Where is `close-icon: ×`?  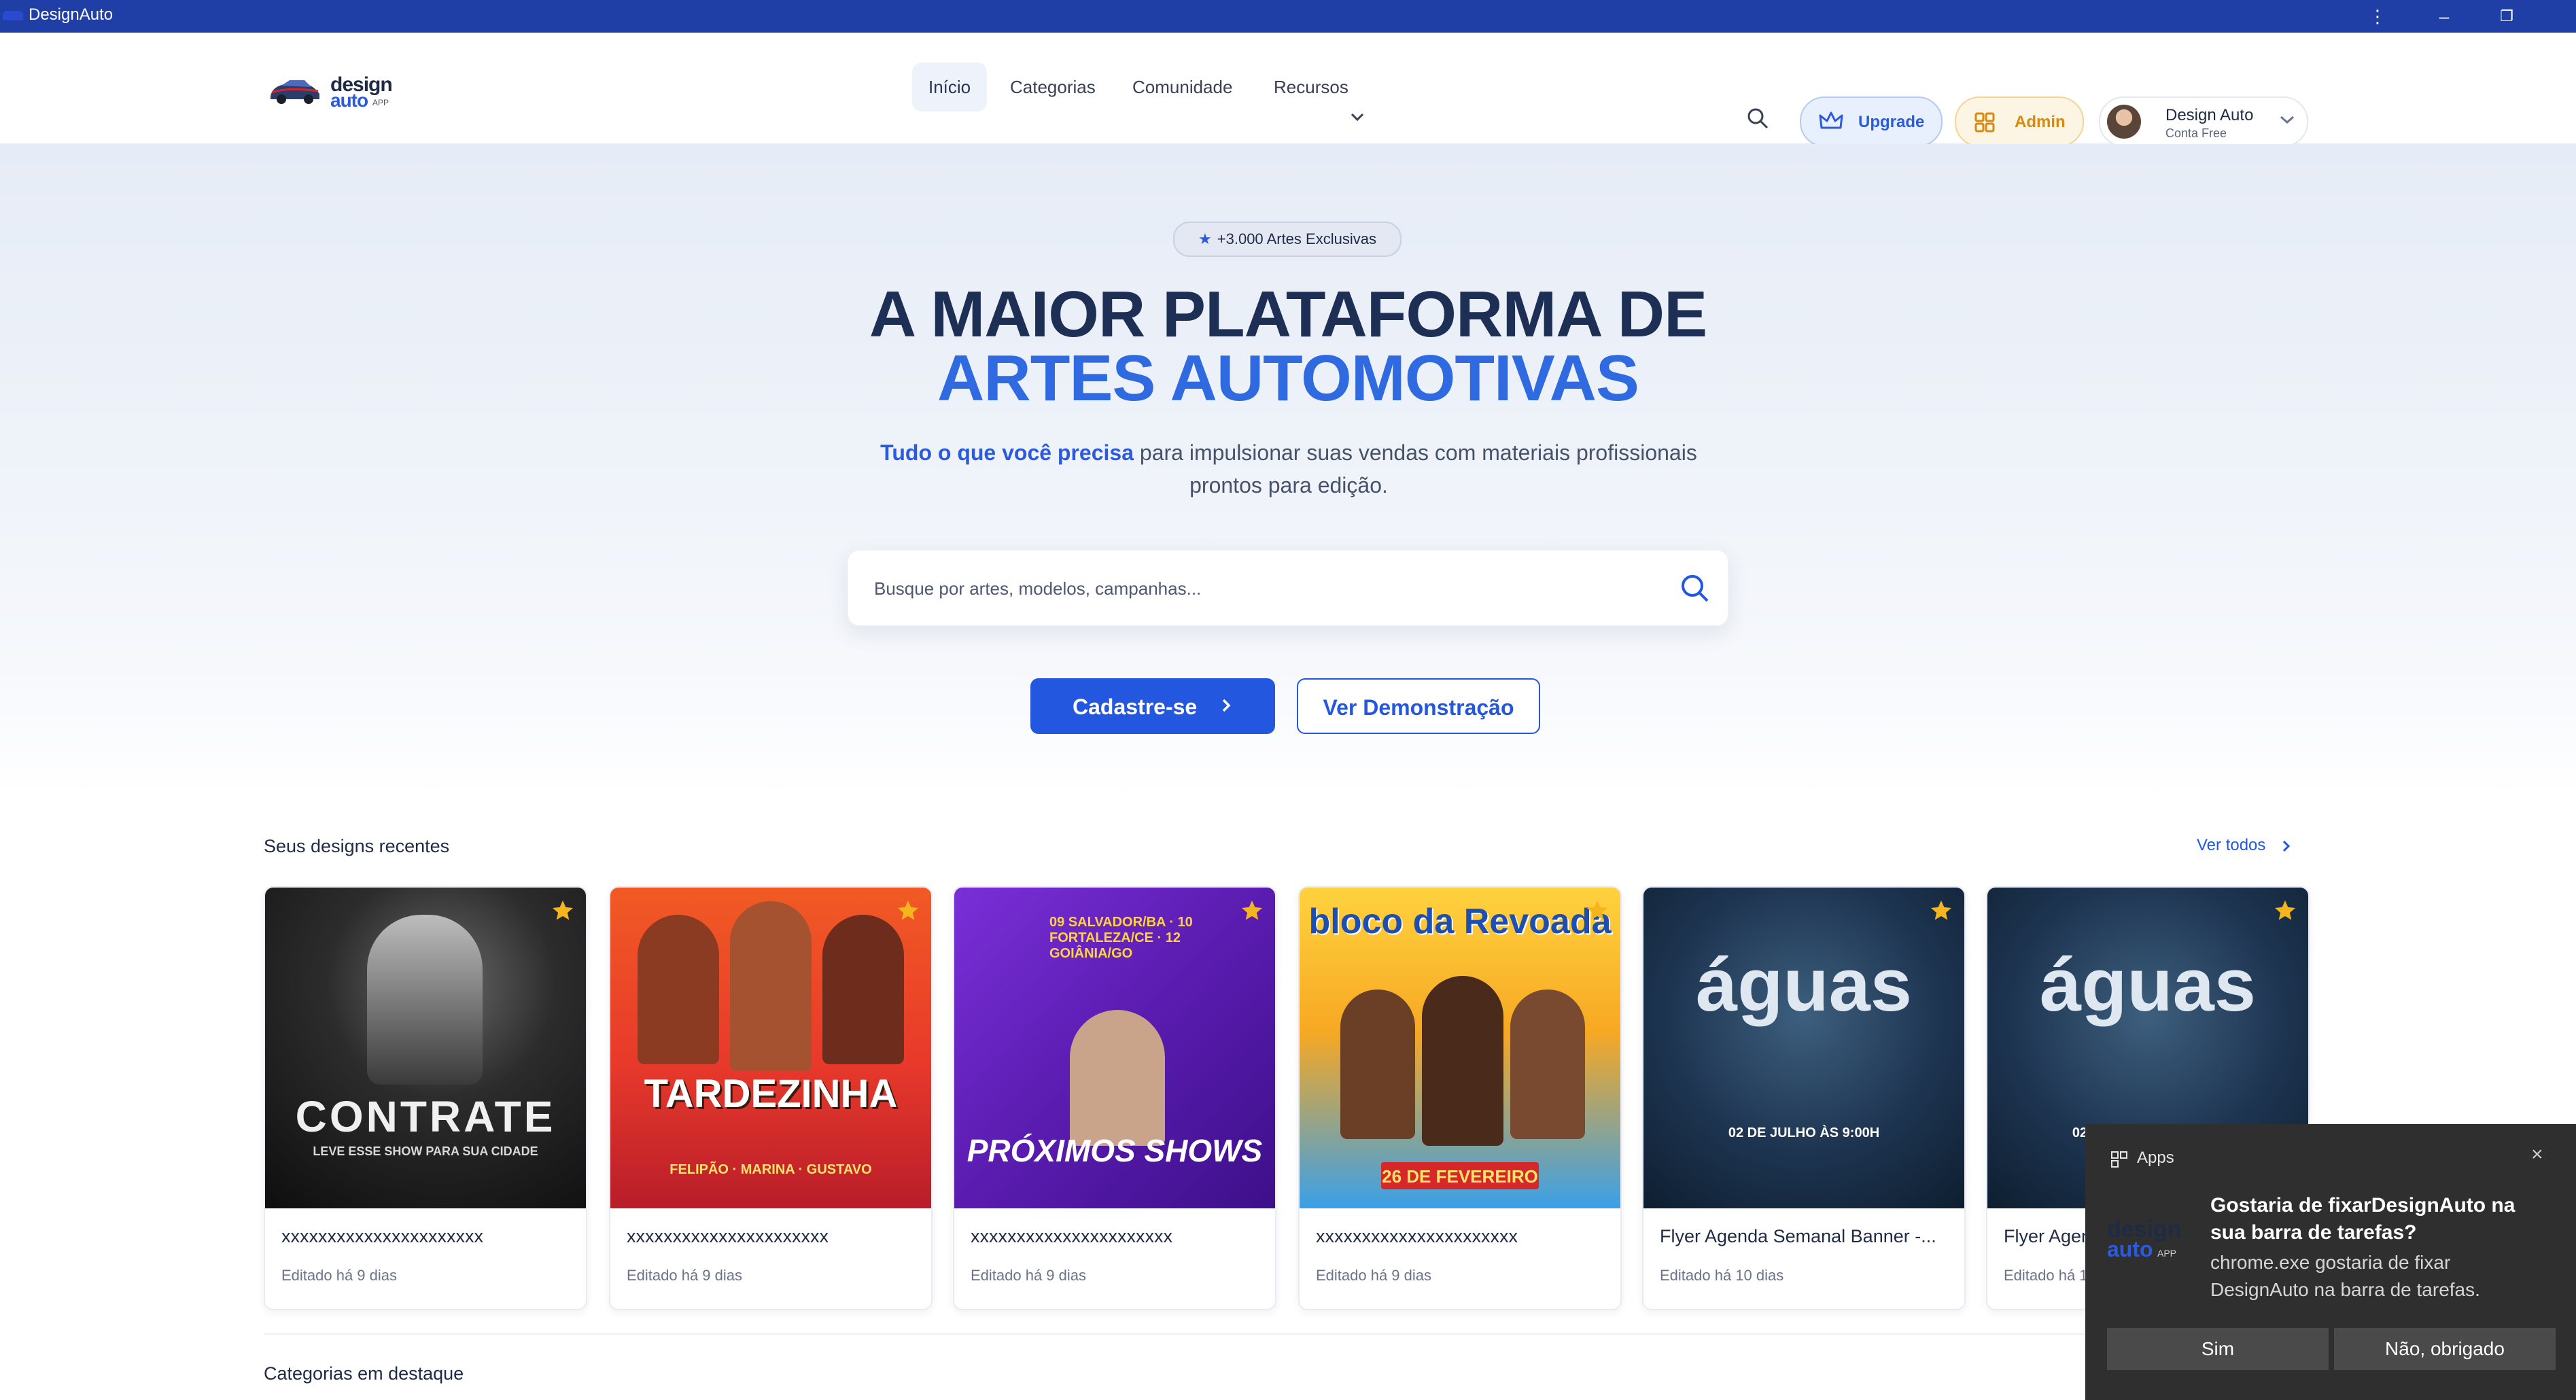 close-icon: × is located at coordinates (2537, 1154).